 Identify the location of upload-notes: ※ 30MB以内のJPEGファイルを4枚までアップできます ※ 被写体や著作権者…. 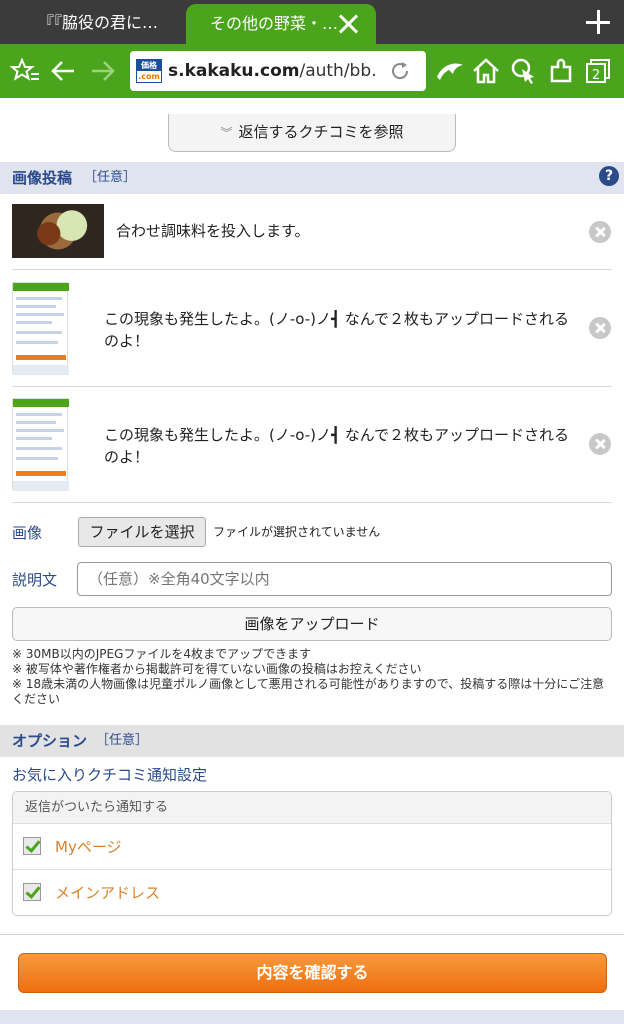
(312, 677).